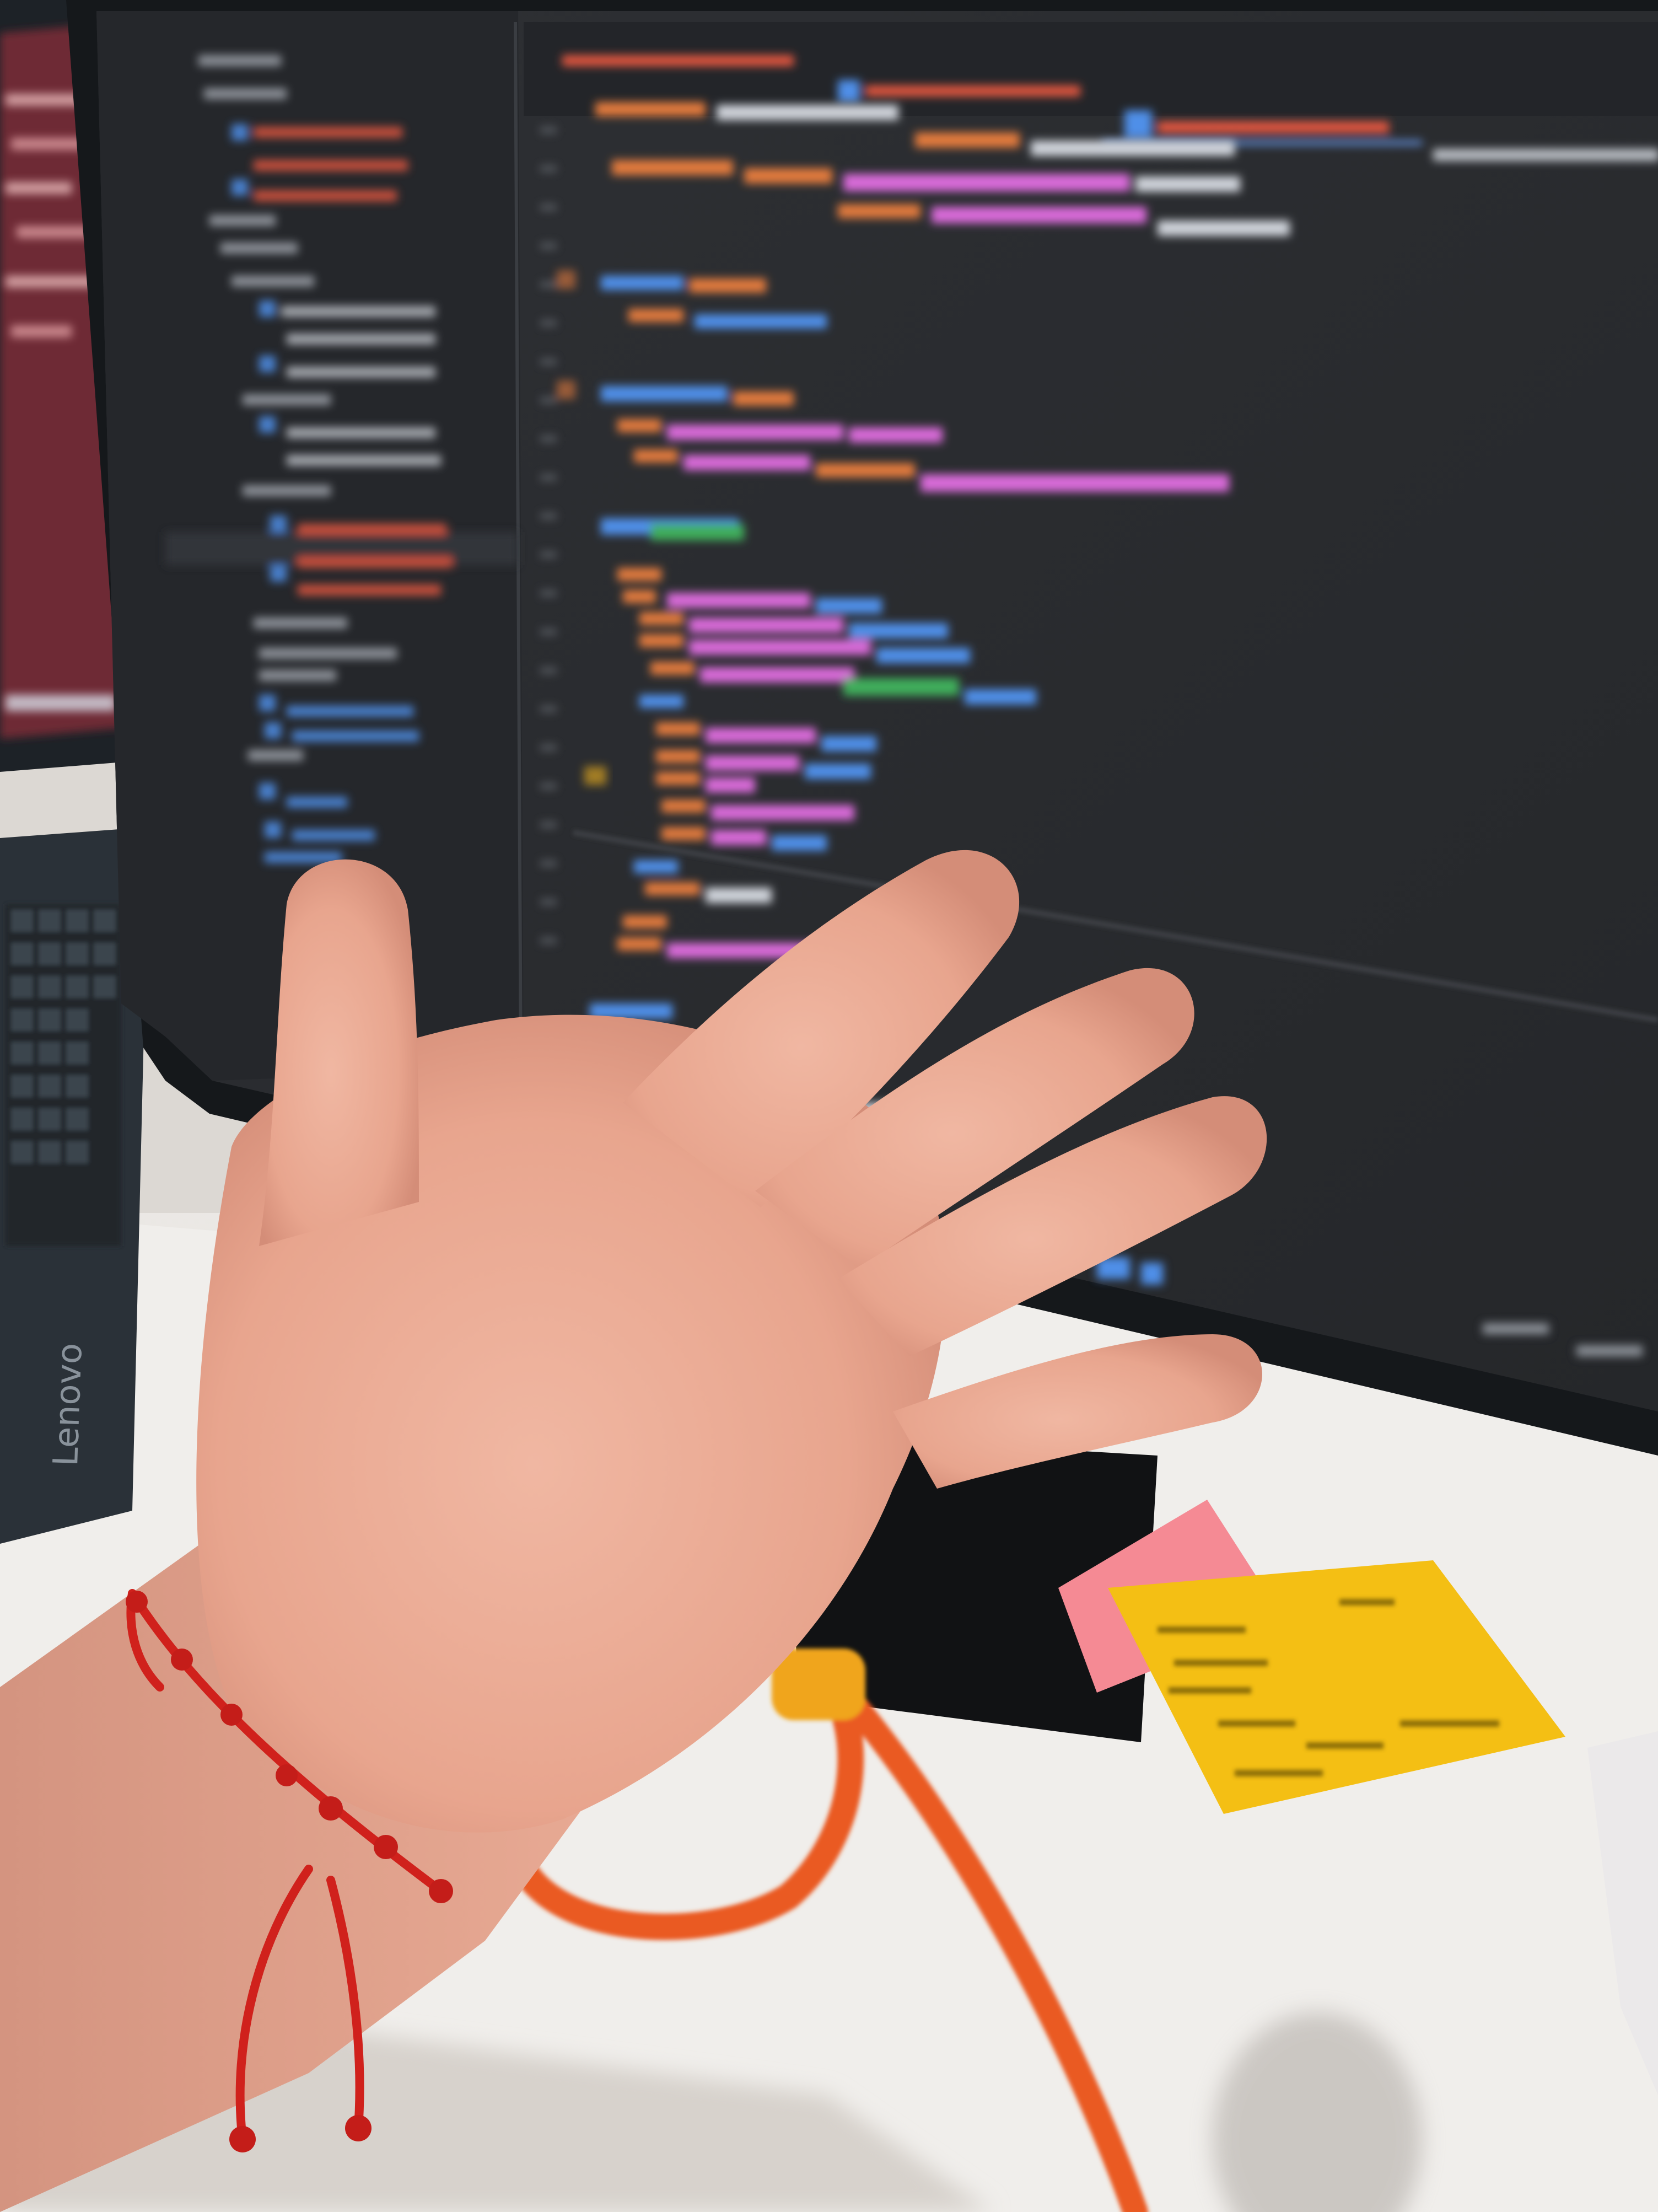 The image size is (1658, 2212). Describe the element at coordinates (67, 1405) in the screenshot. I see `laptop-logo: Lenovo` at that location.